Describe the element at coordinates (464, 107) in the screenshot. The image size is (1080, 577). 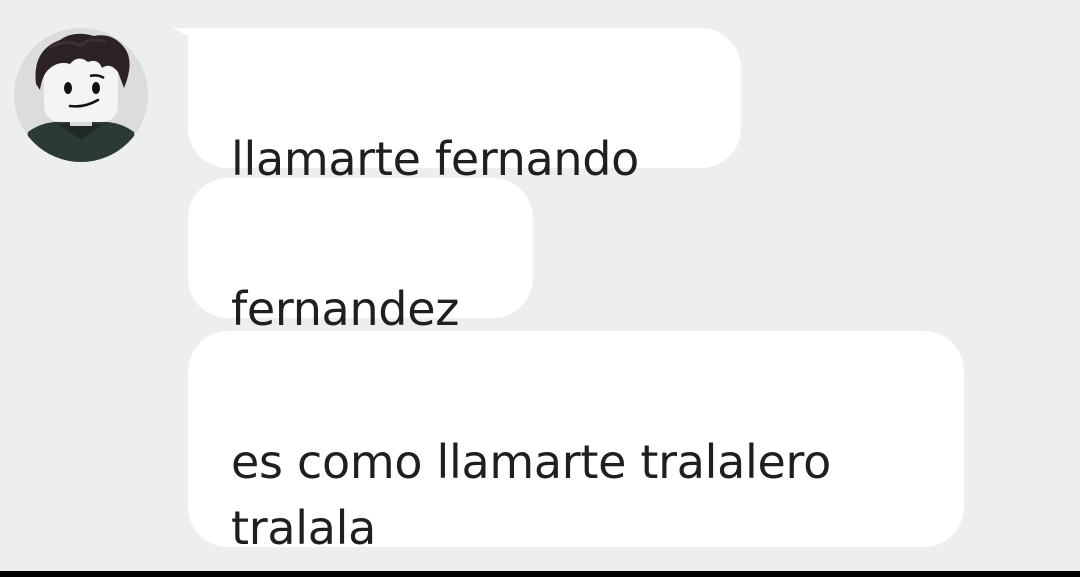
I see `message-bubble: llamarte fernando` at that location.